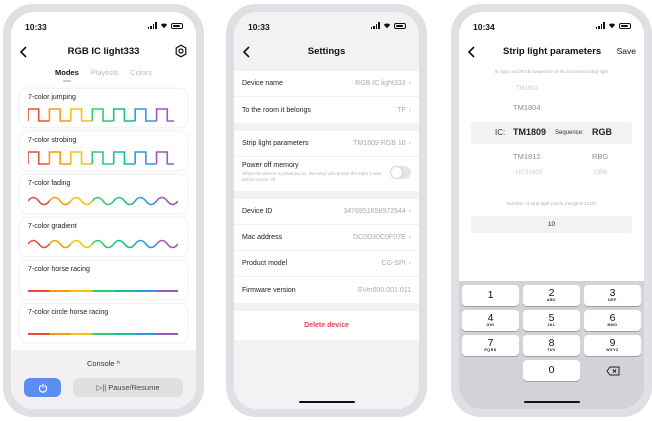  I want to click on keypad-row: 1 2 ABC 3 DEF, so click(551, 295).